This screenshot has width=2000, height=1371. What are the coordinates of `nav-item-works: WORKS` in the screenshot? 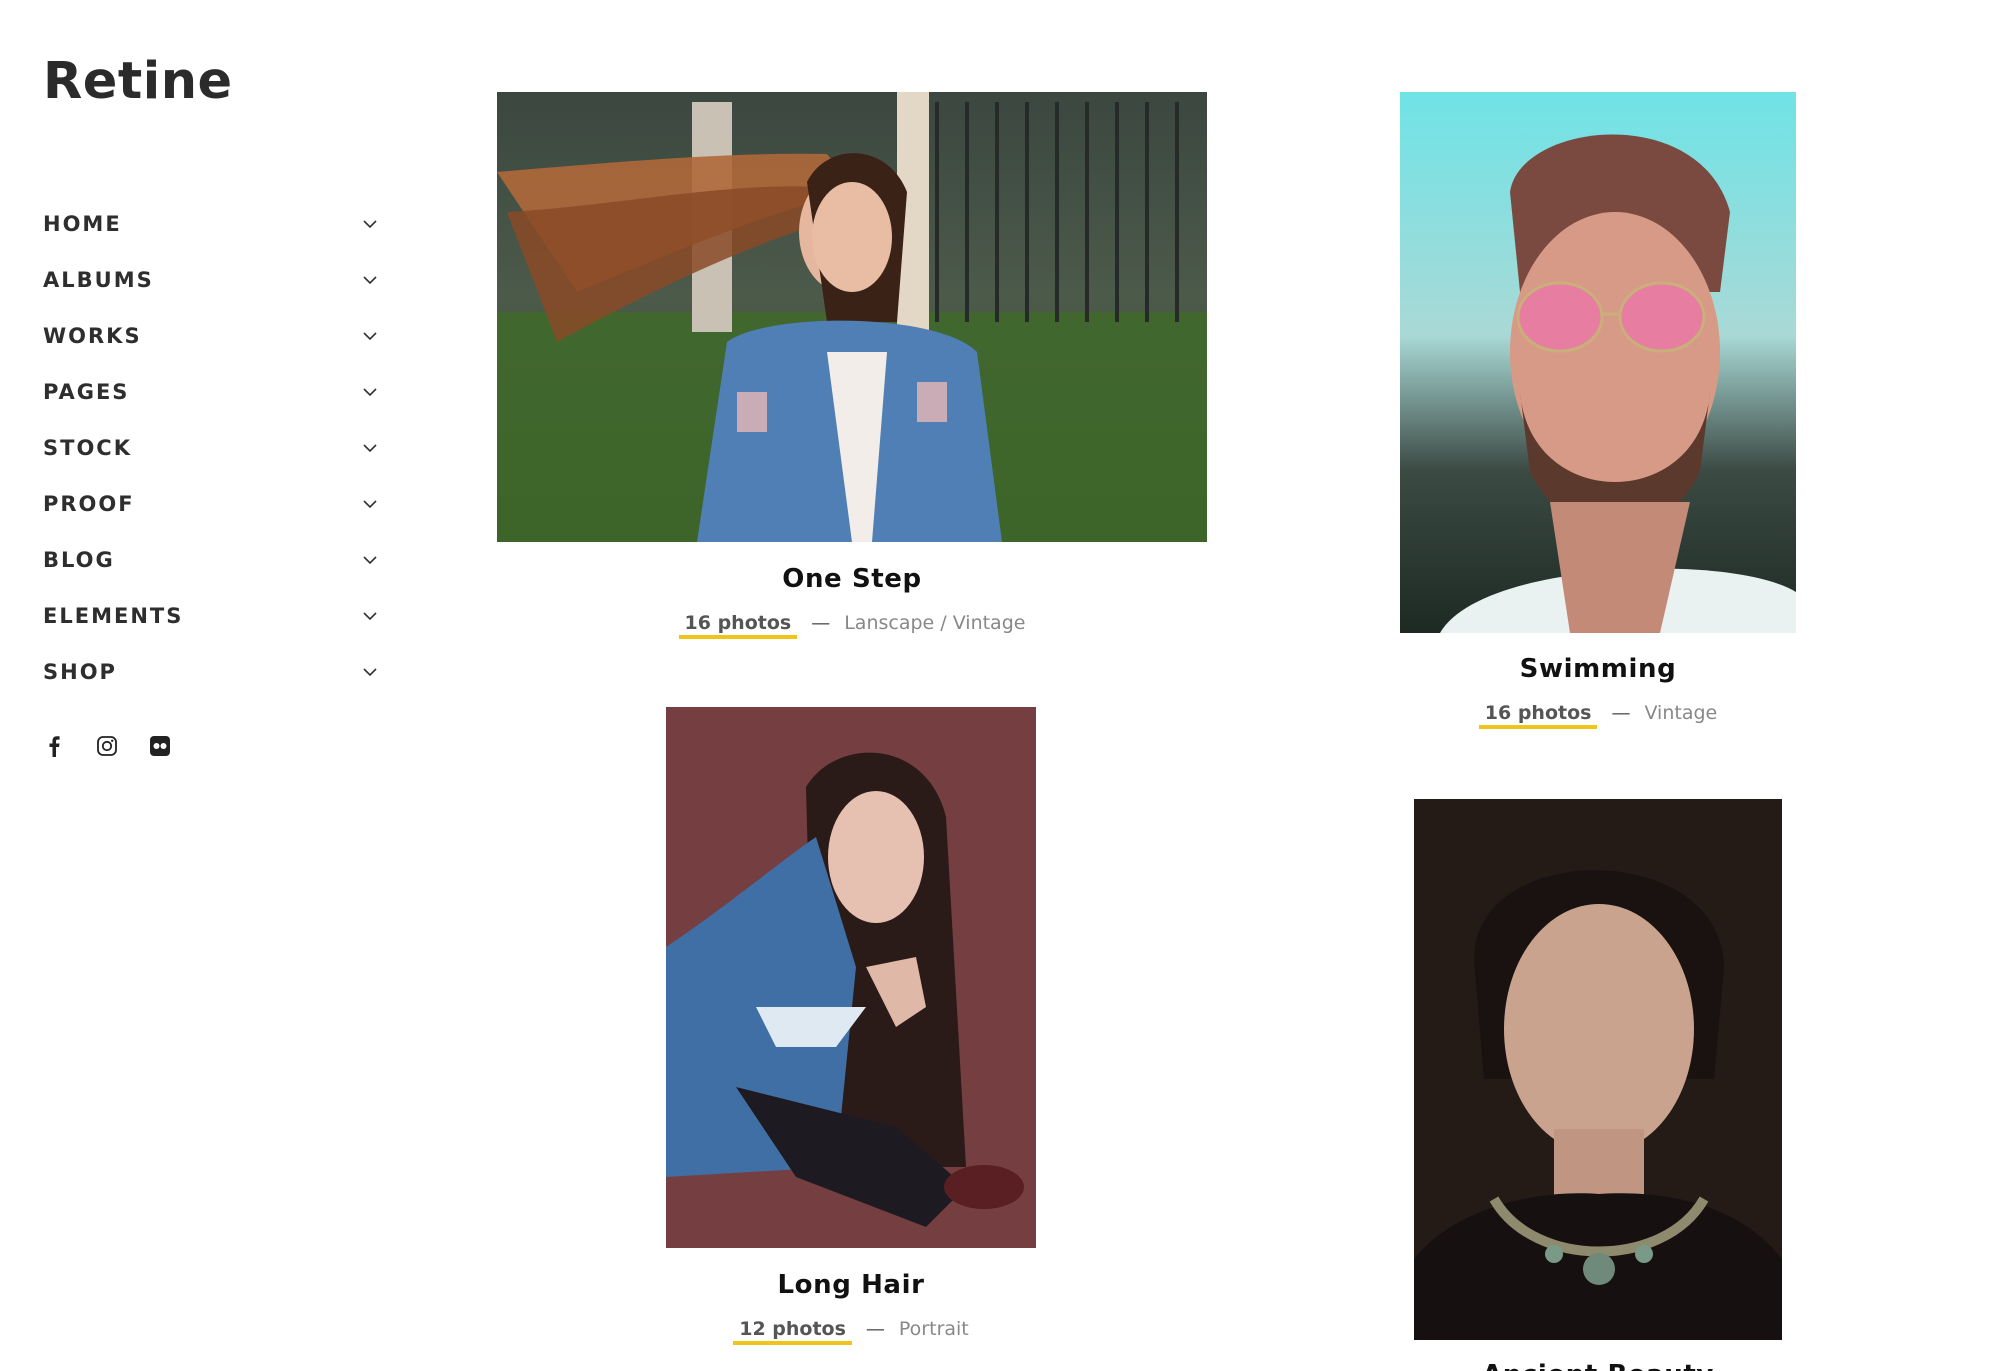 It's located at (211, 336).